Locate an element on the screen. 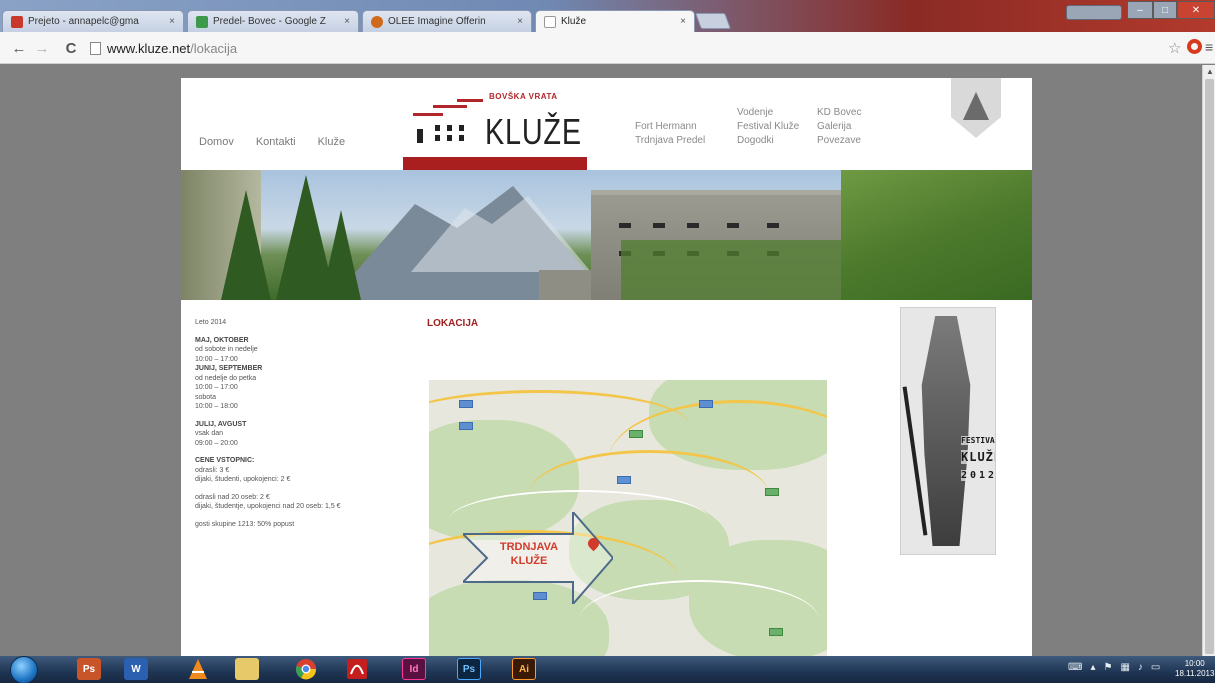  logo-name: KLUŽE is located at coordinates (533, 131).